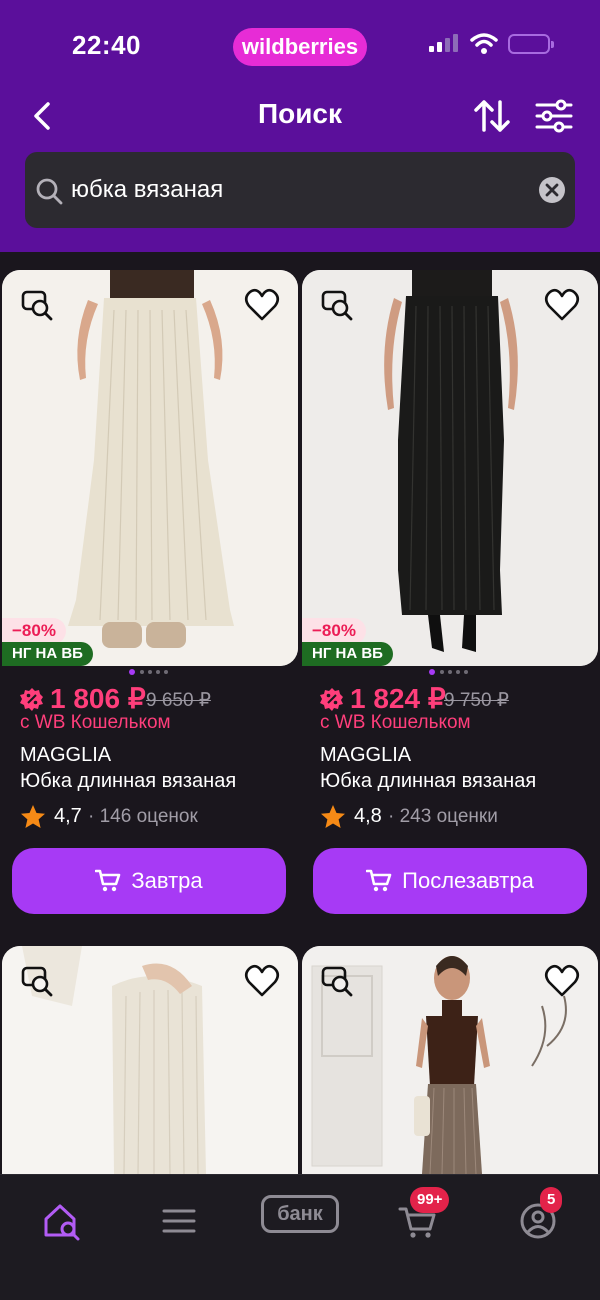  What do you see at coordinates (368, 816) in the screenshot?
I see `rating-value: 4,8` at bounding box center [368, 816].